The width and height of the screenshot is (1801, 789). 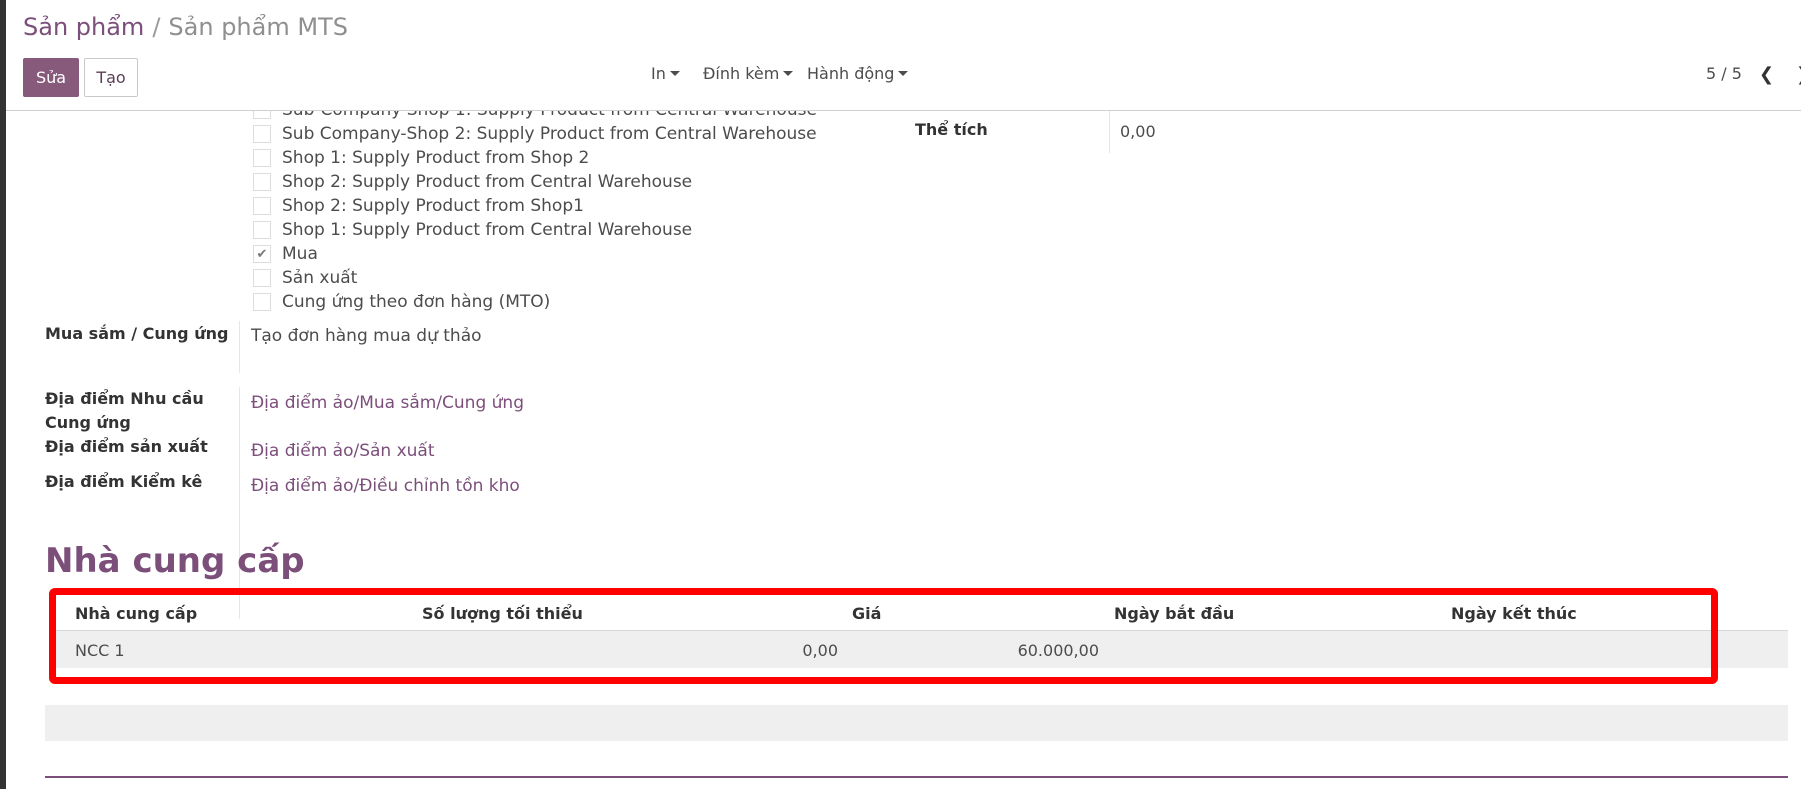 I want to click on production-location-label: Địa điểm sản xuất, so click(x=126, y=446).